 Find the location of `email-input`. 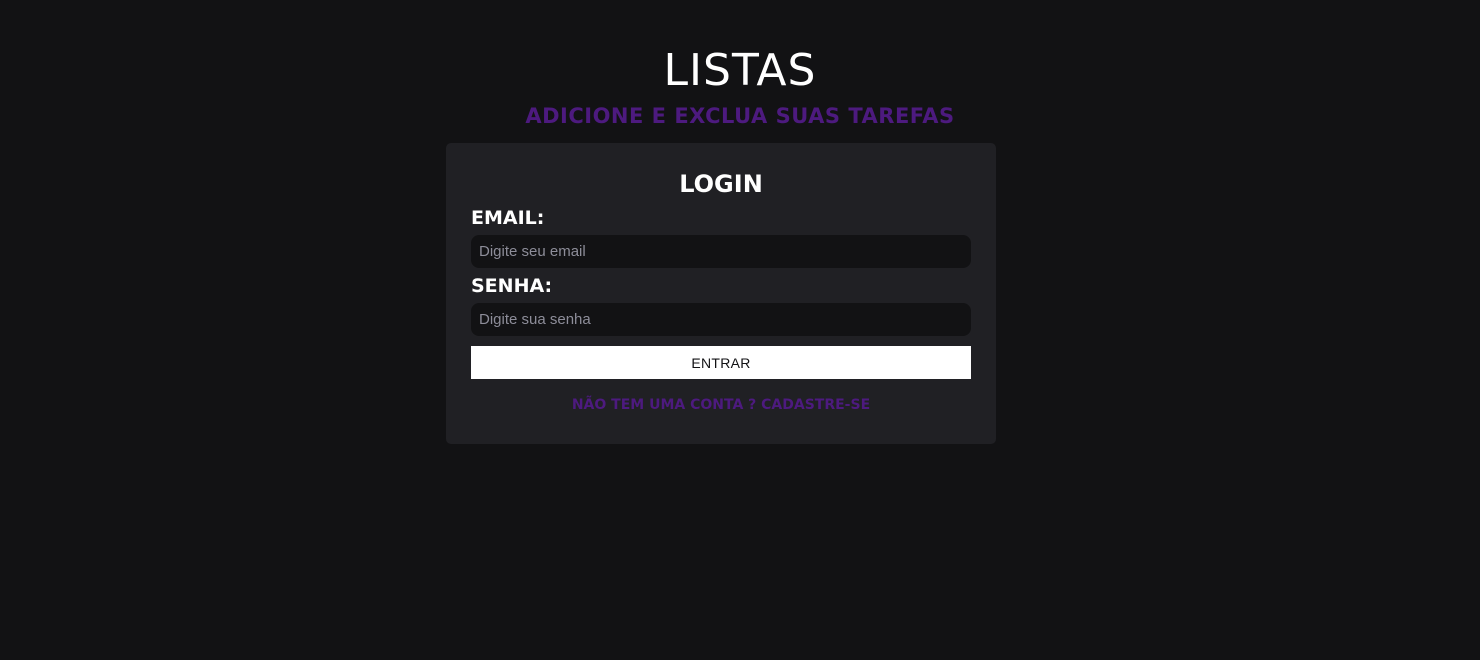

email-input is located at coordinates (721, 251).